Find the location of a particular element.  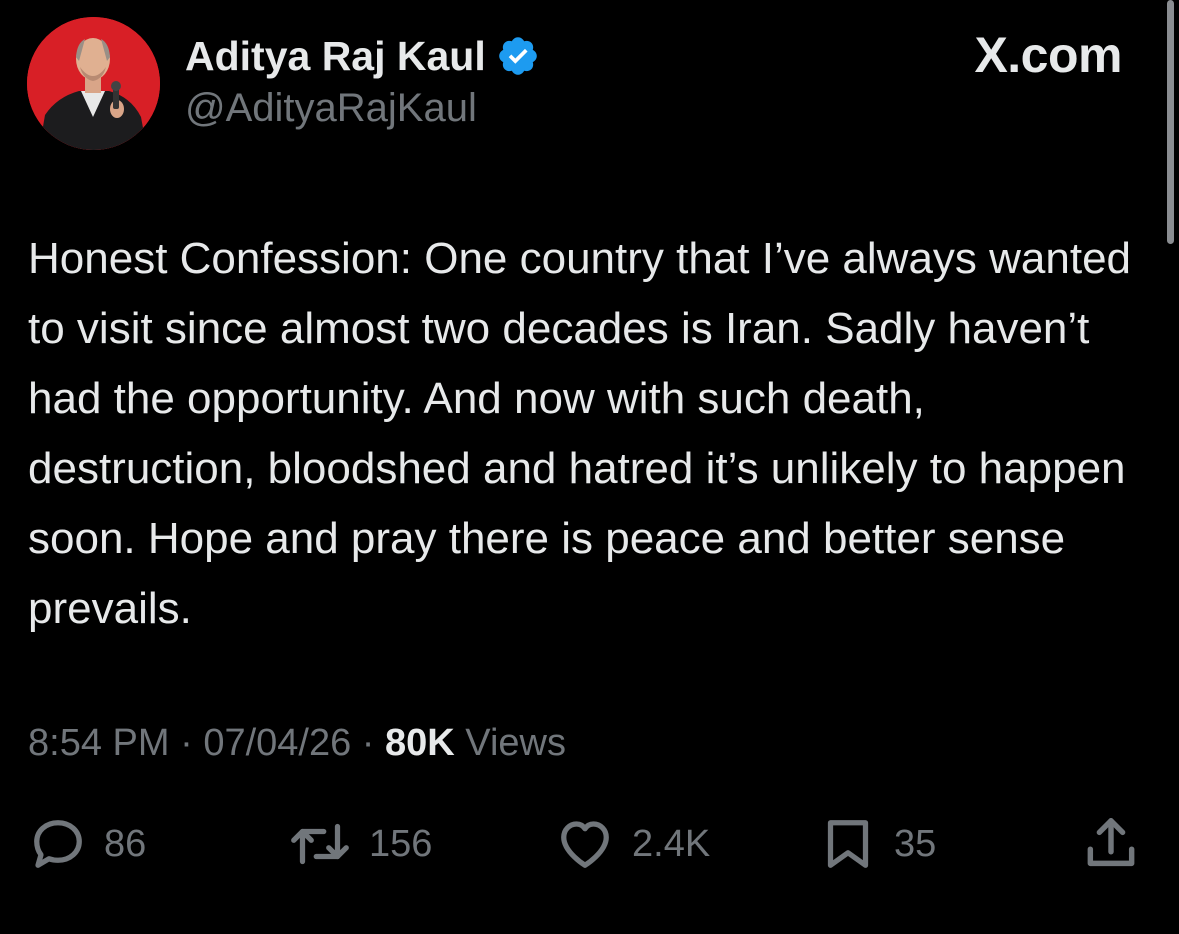

share-button is located at coordinates (1111, 844).